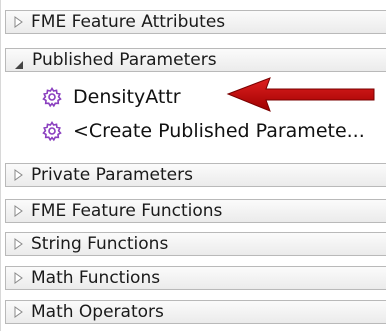 The height and width of the screenshot is (331, 386). What do you see at coordinates (195, 244) in the screenshot?
I see `section-string-functions: String Functions` at bounding box center [195, 244].